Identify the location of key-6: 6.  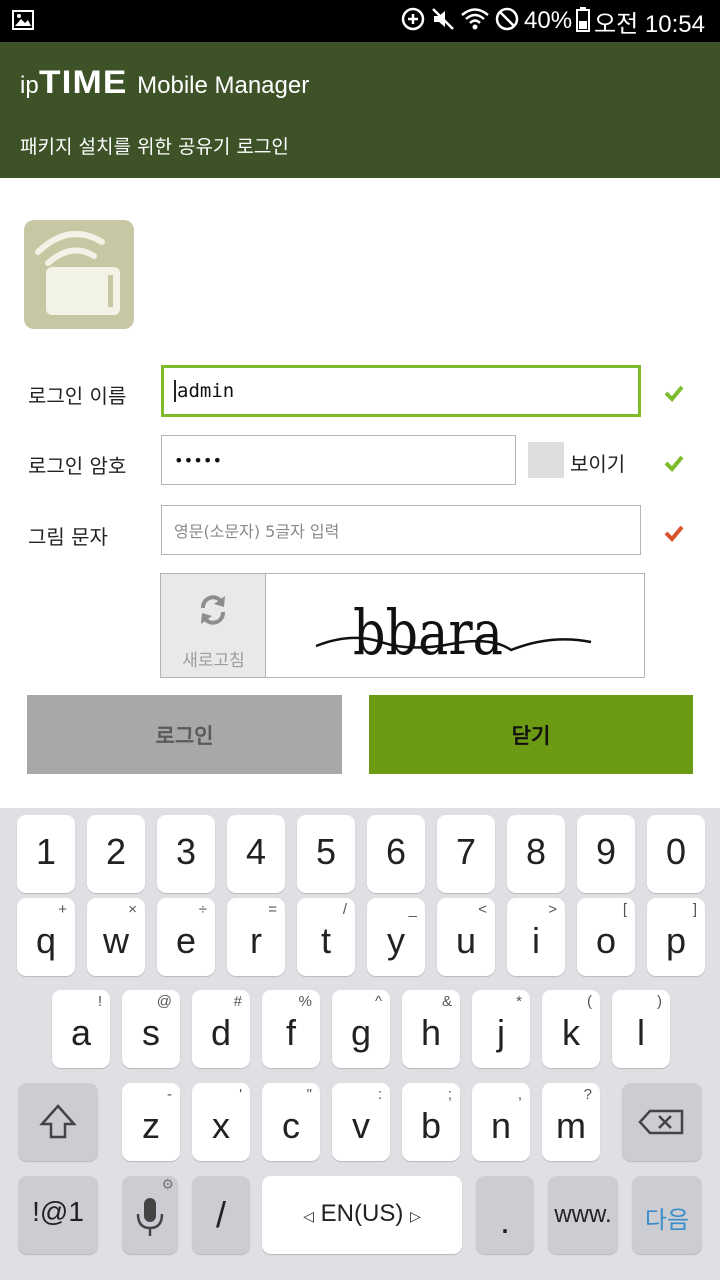
(396, 854).